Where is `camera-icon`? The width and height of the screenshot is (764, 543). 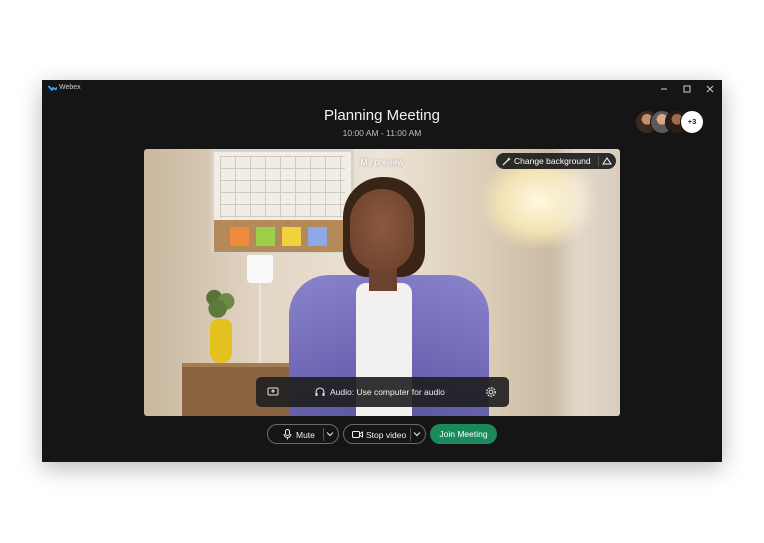
camera-icon is located at coordinates (357, 434).